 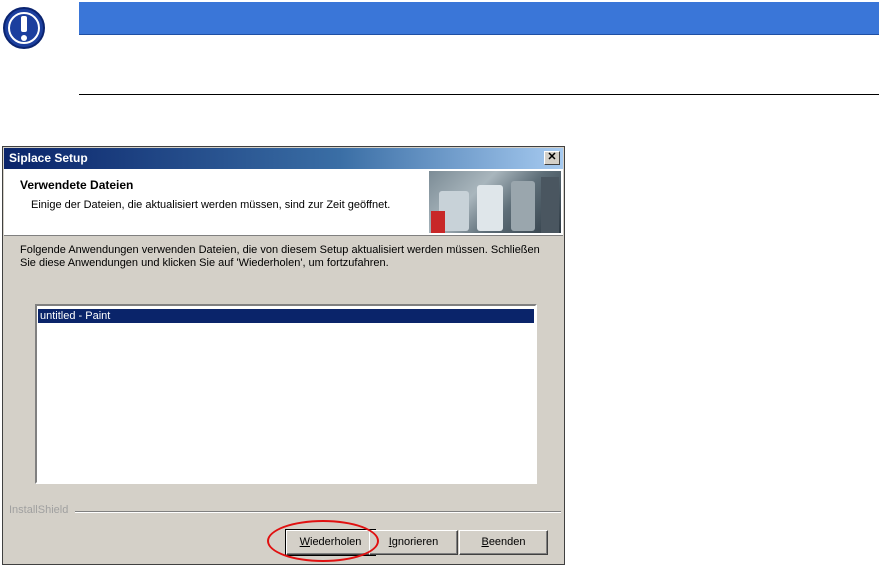 I want to click on note-header-bar, so click(x=479, y=18).